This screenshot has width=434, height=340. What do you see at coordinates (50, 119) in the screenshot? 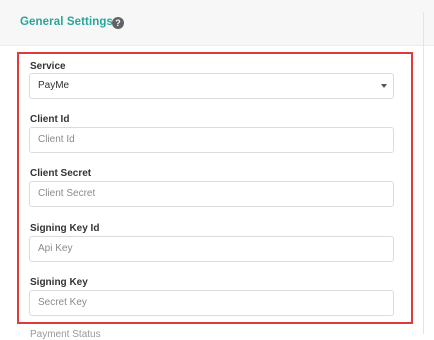
I see `client-id-label: Client Id` at bounding box center [50, 119].